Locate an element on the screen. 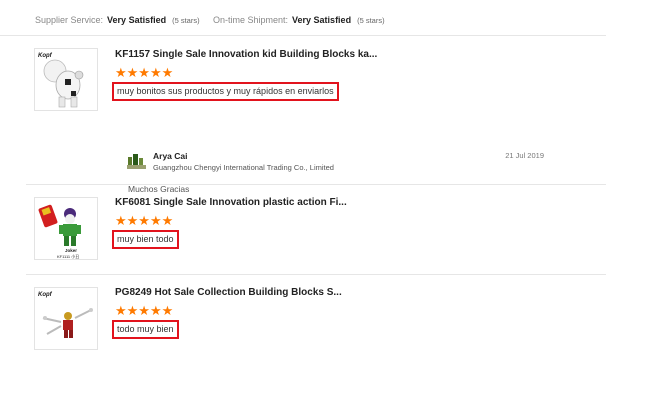  ontime-shipment-label: On-time Shipment: is located at coordinates (251, 20).